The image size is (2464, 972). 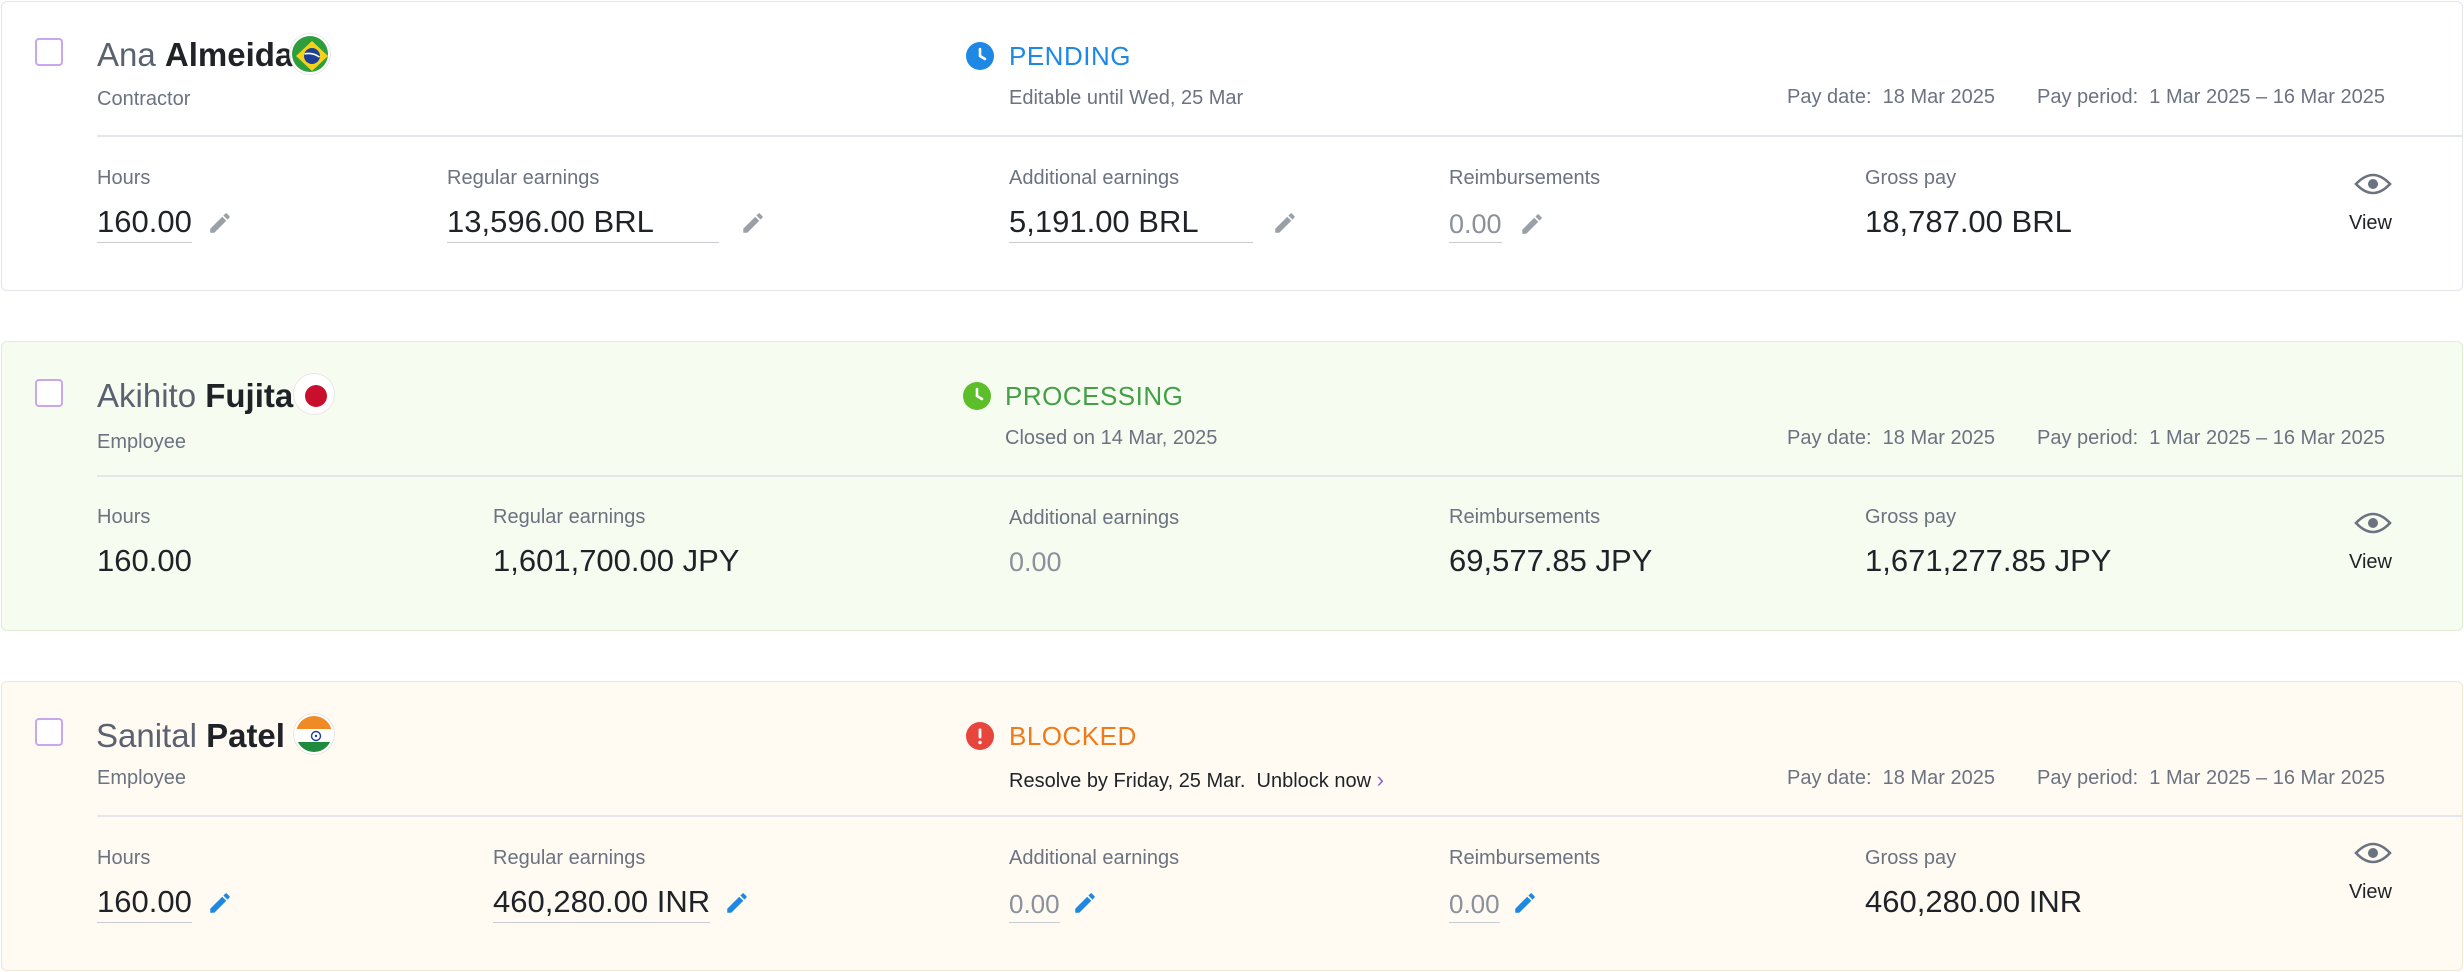 What do you see at coordinates (1034, 906) in the screenshot?
I see `additional-earnings-field: 0.00` at bounding box center [1034, 906].